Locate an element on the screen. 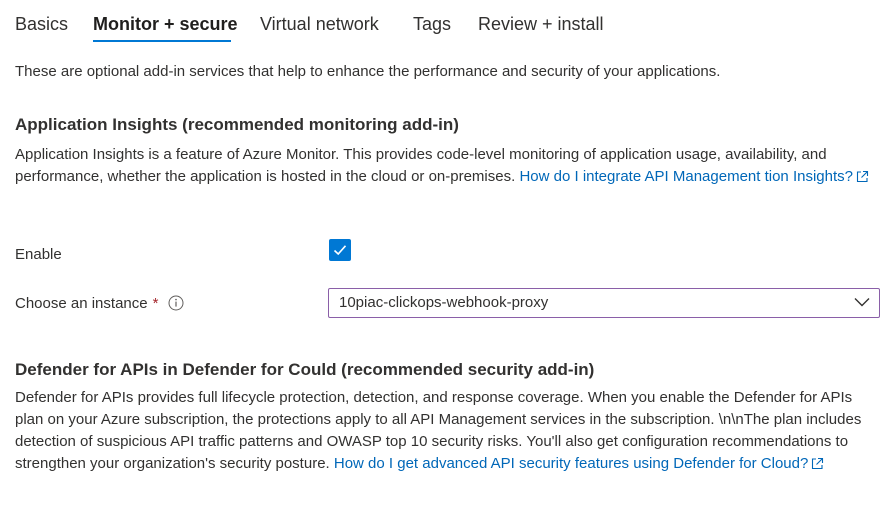 This screenshot has width=895, height=515. instance-label-row: Choose an instance * is located at coordinates (99, 304).